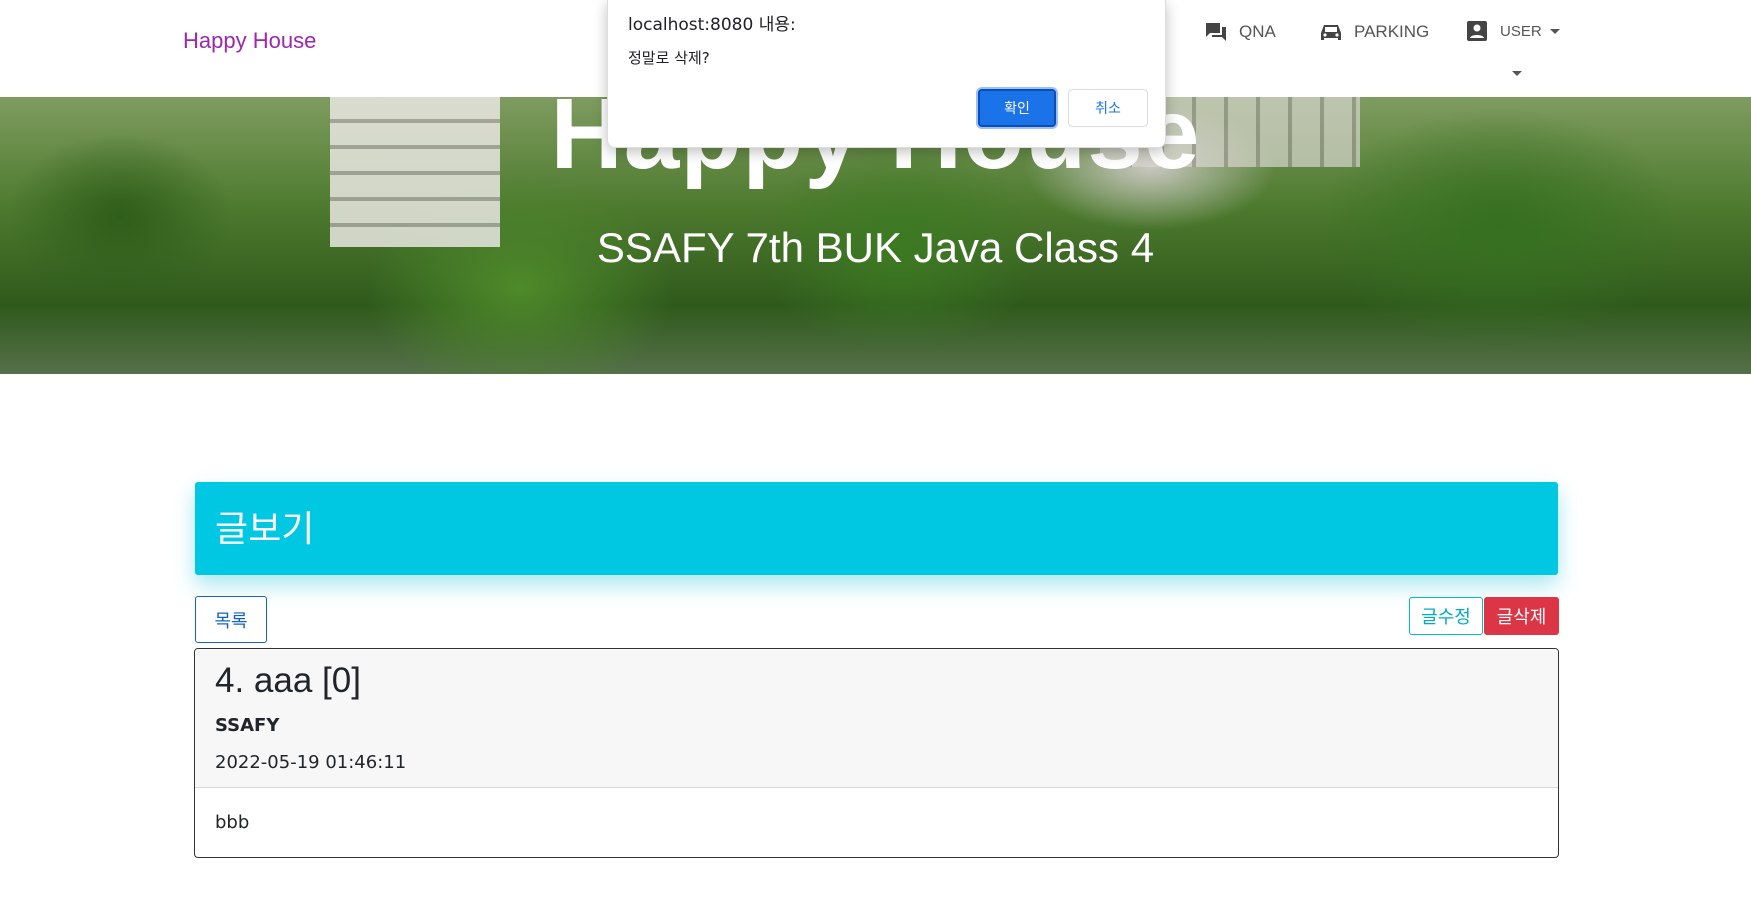 The image size is (1751, 903). I want to click on list-button: 목록, so click(231, 619).